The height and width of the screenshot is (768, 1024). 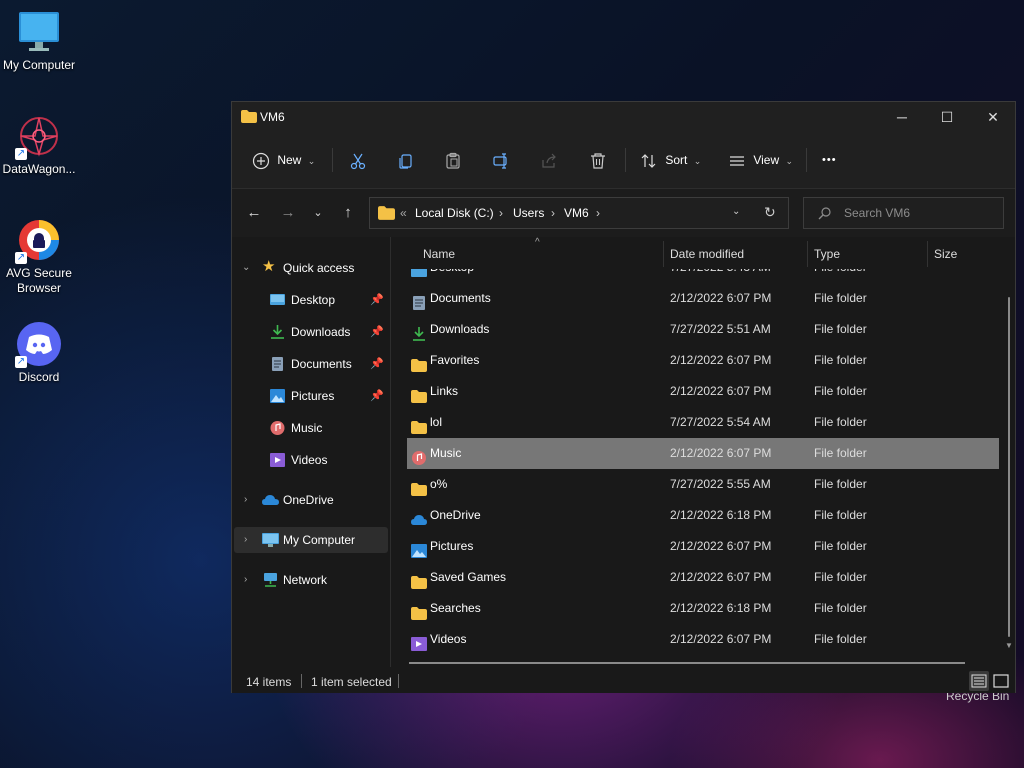 What do you see at coordinates (311, 268) in the screenshot?
I see `sidebar-item-quick-access: ⌄ ★ Quick access` at bounding box center [311, 268].